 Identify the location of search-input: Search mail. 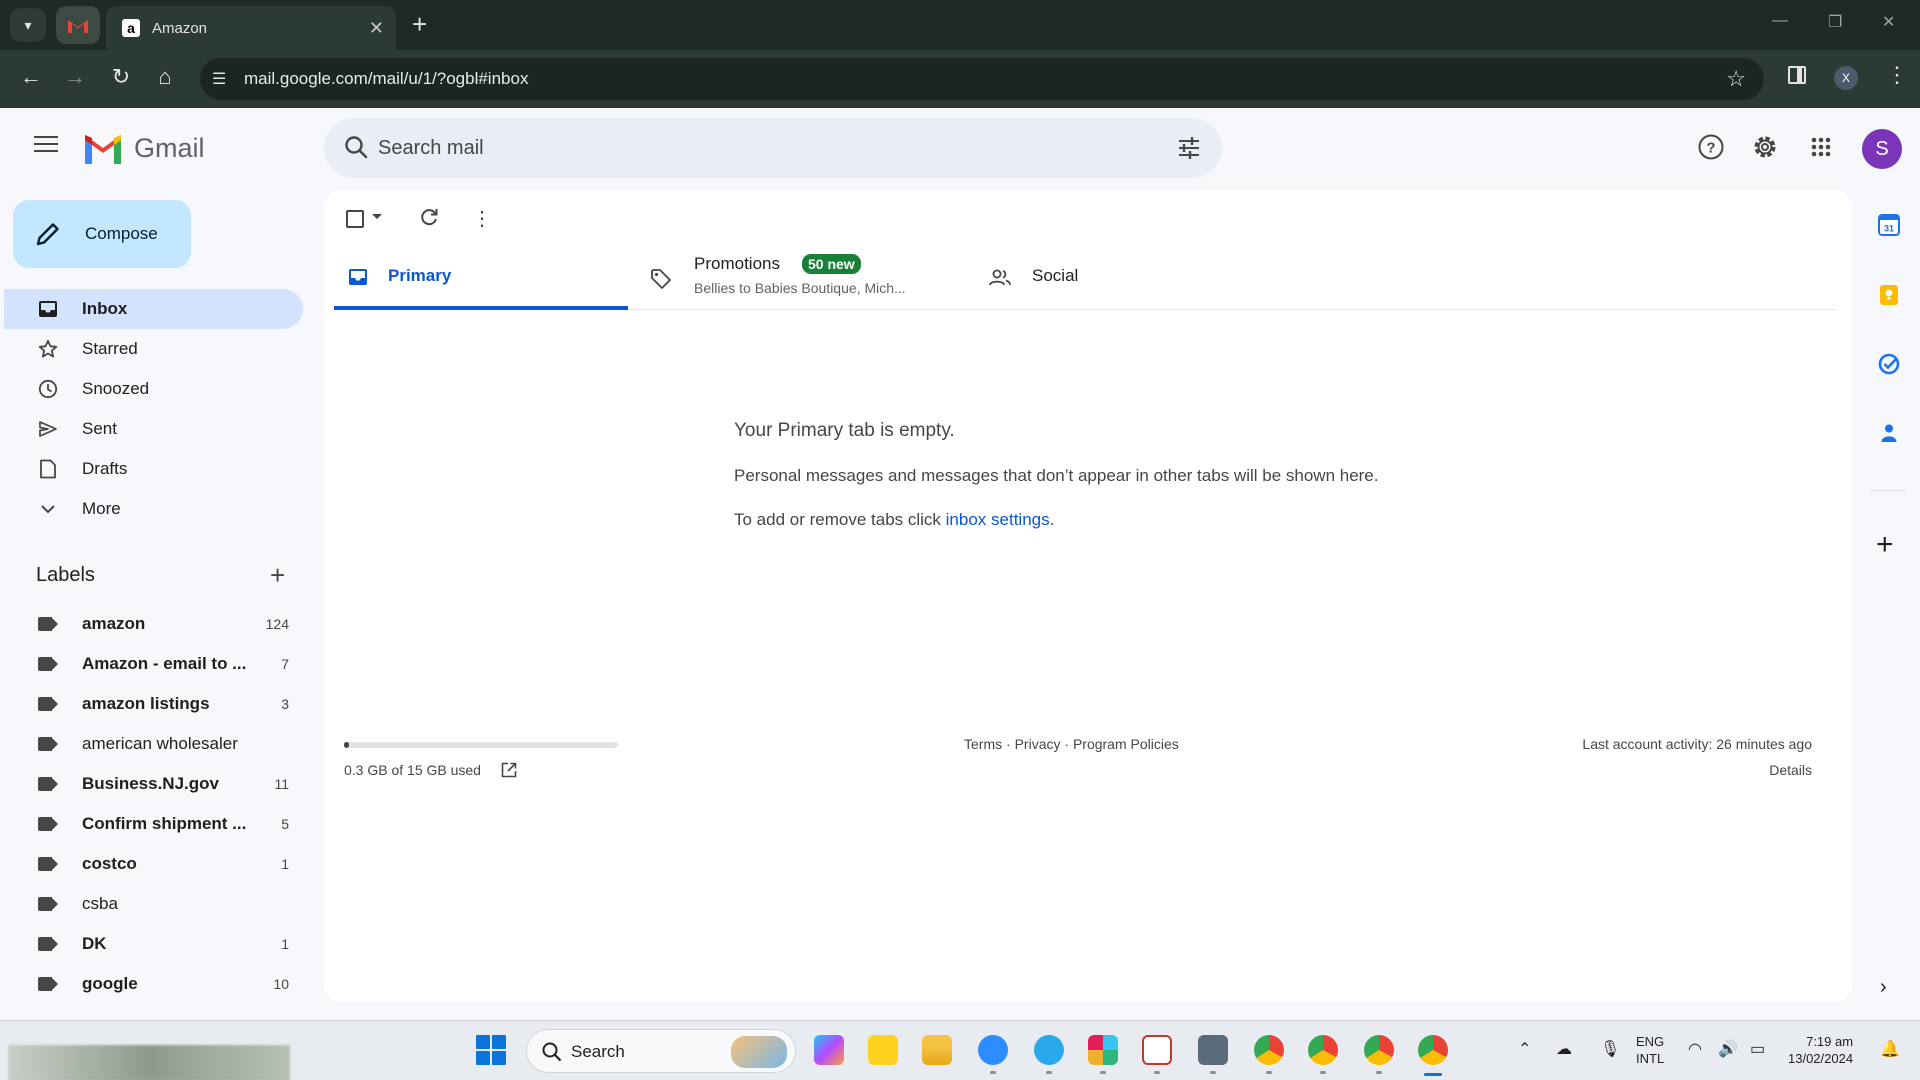
(431, 148).